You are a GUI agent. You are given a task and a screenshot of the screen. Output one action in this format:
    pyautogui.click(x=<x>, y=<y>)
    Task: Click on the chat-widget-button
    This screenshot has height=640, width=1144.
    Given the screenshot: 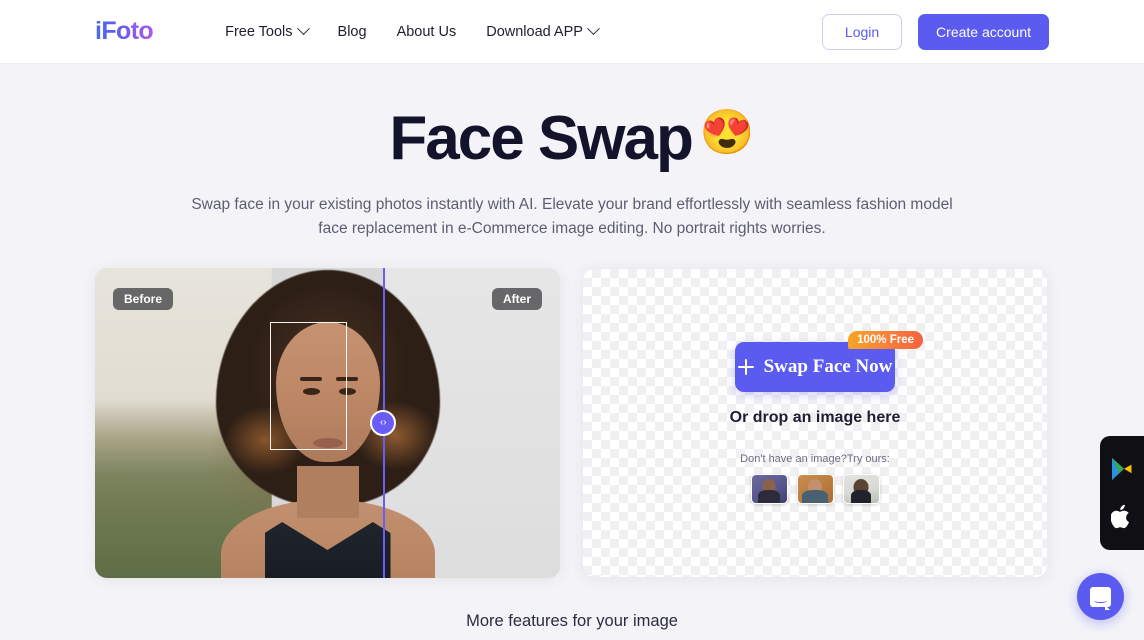 What is the action you would take?
    pyautogui.click(x=1100, y=596)
    